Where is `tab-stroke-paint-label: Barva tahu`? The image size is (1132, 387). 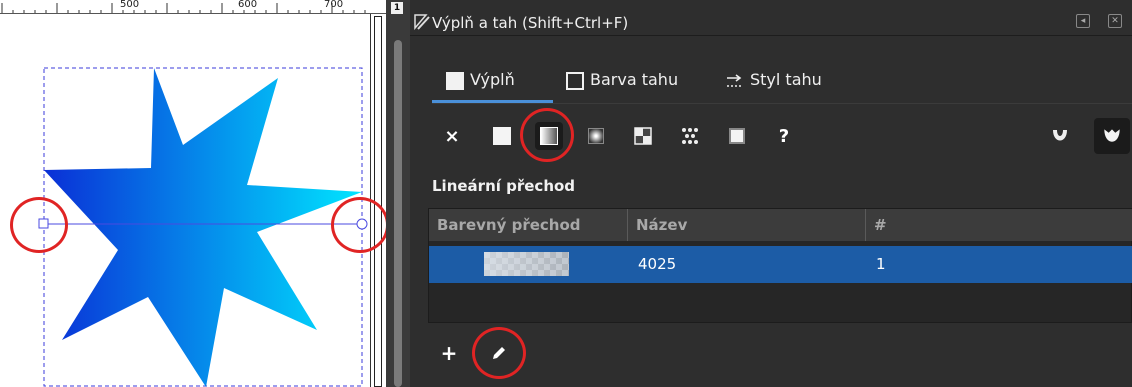
tab-stroke-paint-label: Barva tahu is located at coordinates (634, 79).